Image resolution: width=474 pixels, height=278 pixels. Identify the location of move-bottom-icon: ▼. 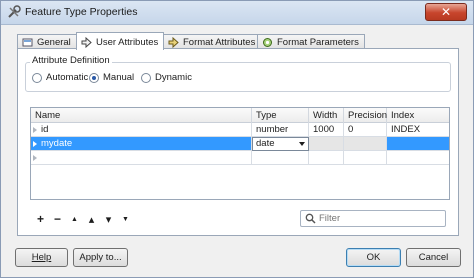
(125, 219).